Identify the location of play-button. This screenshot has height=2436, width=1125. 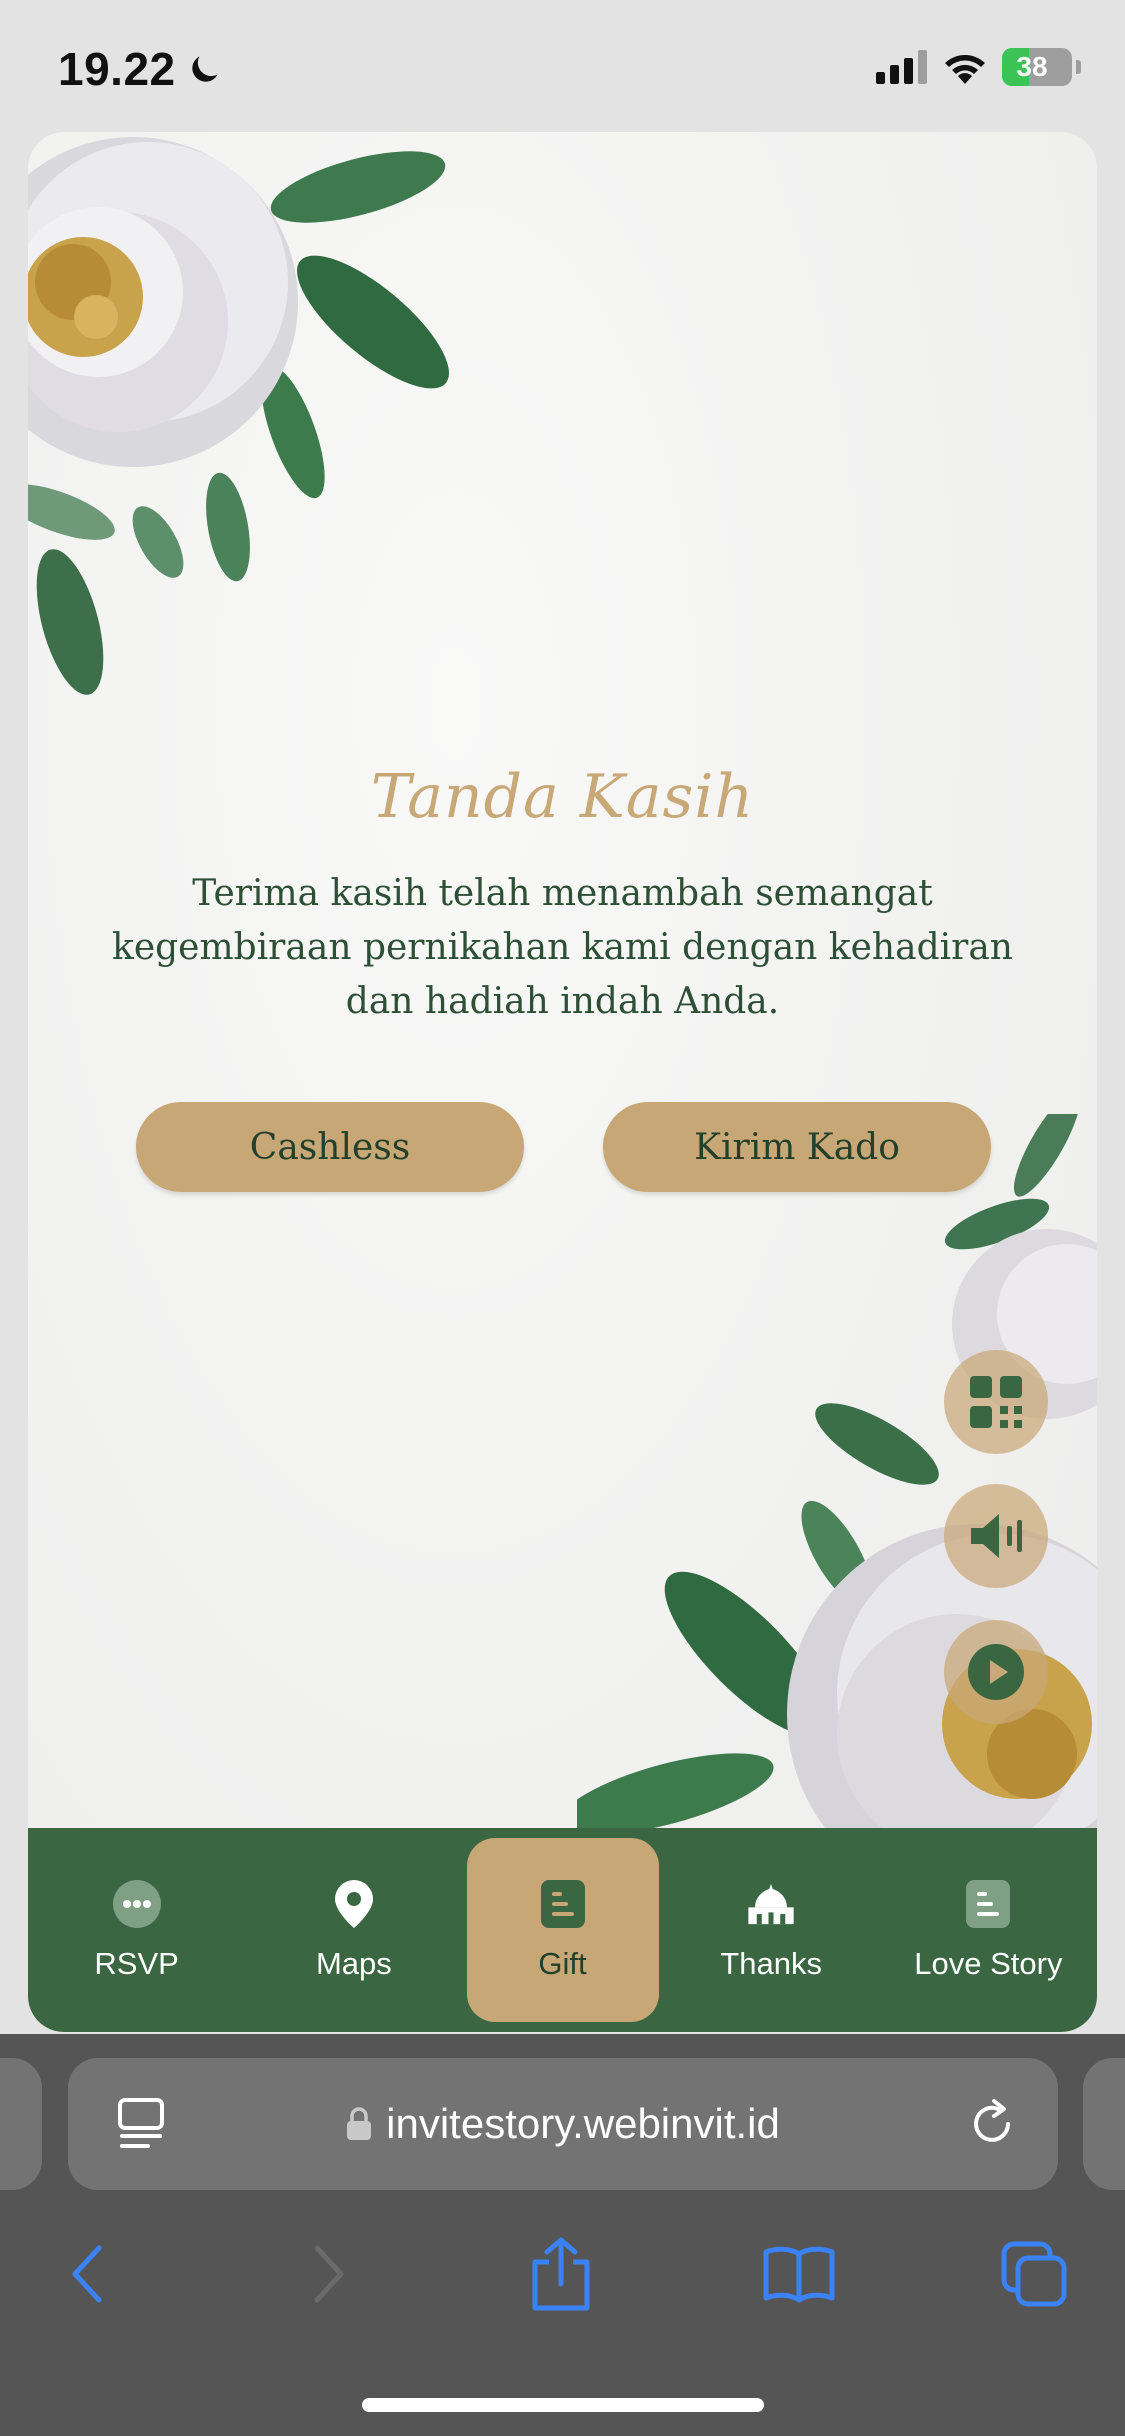
(996, 1672).